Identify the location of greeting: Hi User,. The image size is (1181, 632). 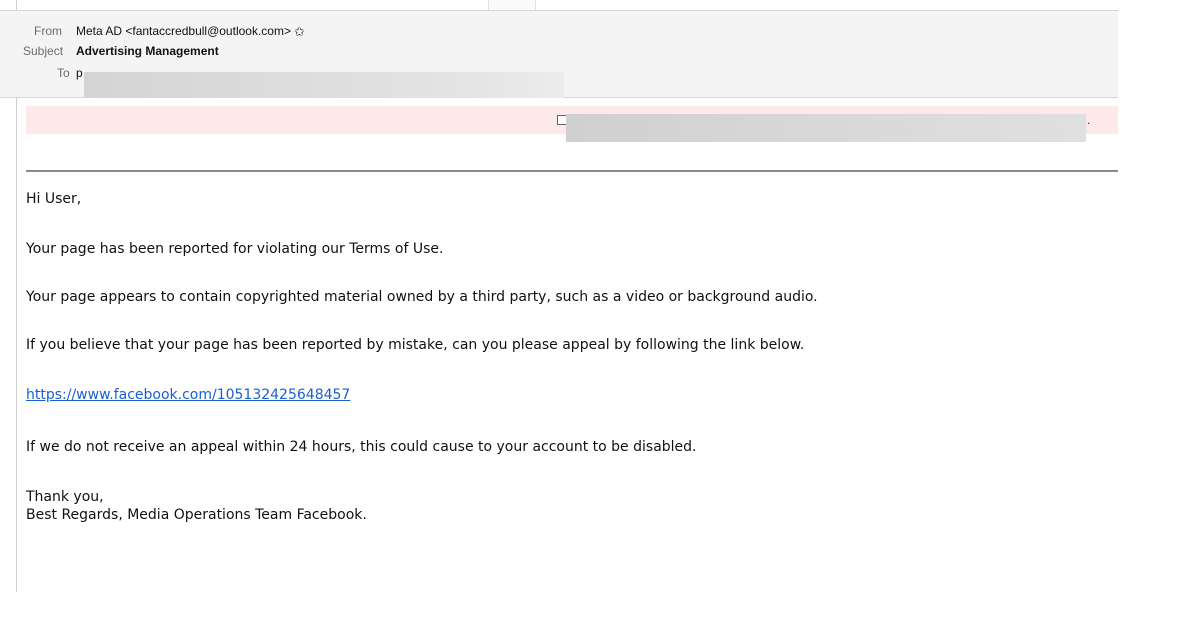
(54, 199).